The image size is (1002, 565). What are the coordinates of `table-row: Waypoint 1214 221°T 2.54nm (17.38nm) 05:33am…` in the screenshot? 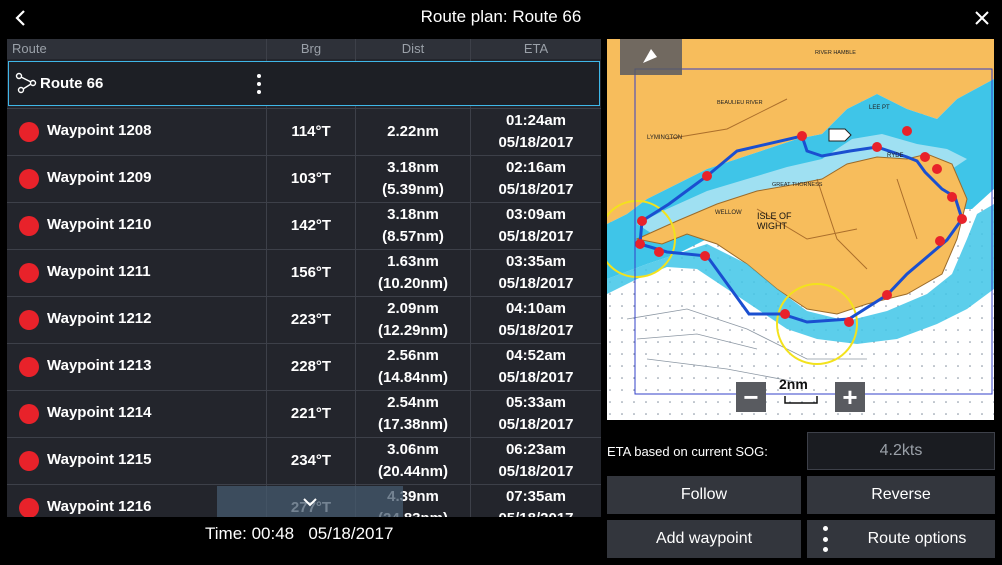 It's located at (304, 413).